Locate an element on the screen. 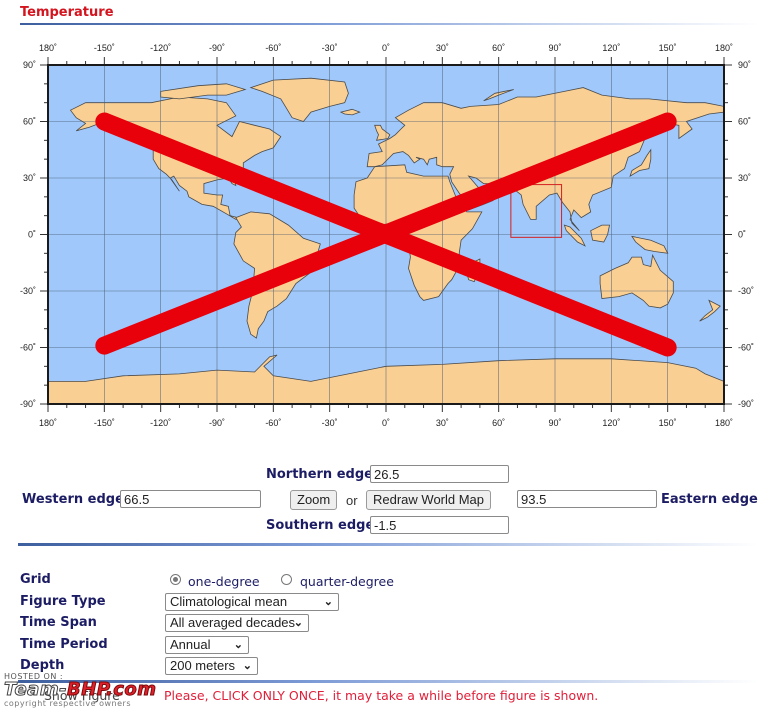 The width and height of the screenshot is (770, 712). lon-label-bottom: 120˚ is located at coordinates (611, 423).